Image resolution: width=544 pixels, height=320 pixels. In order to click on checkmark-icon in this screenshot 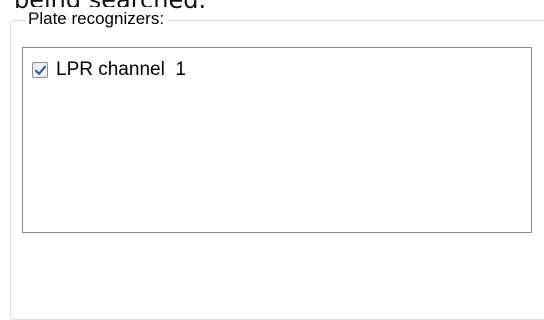, I will do `click(40, 70)`.